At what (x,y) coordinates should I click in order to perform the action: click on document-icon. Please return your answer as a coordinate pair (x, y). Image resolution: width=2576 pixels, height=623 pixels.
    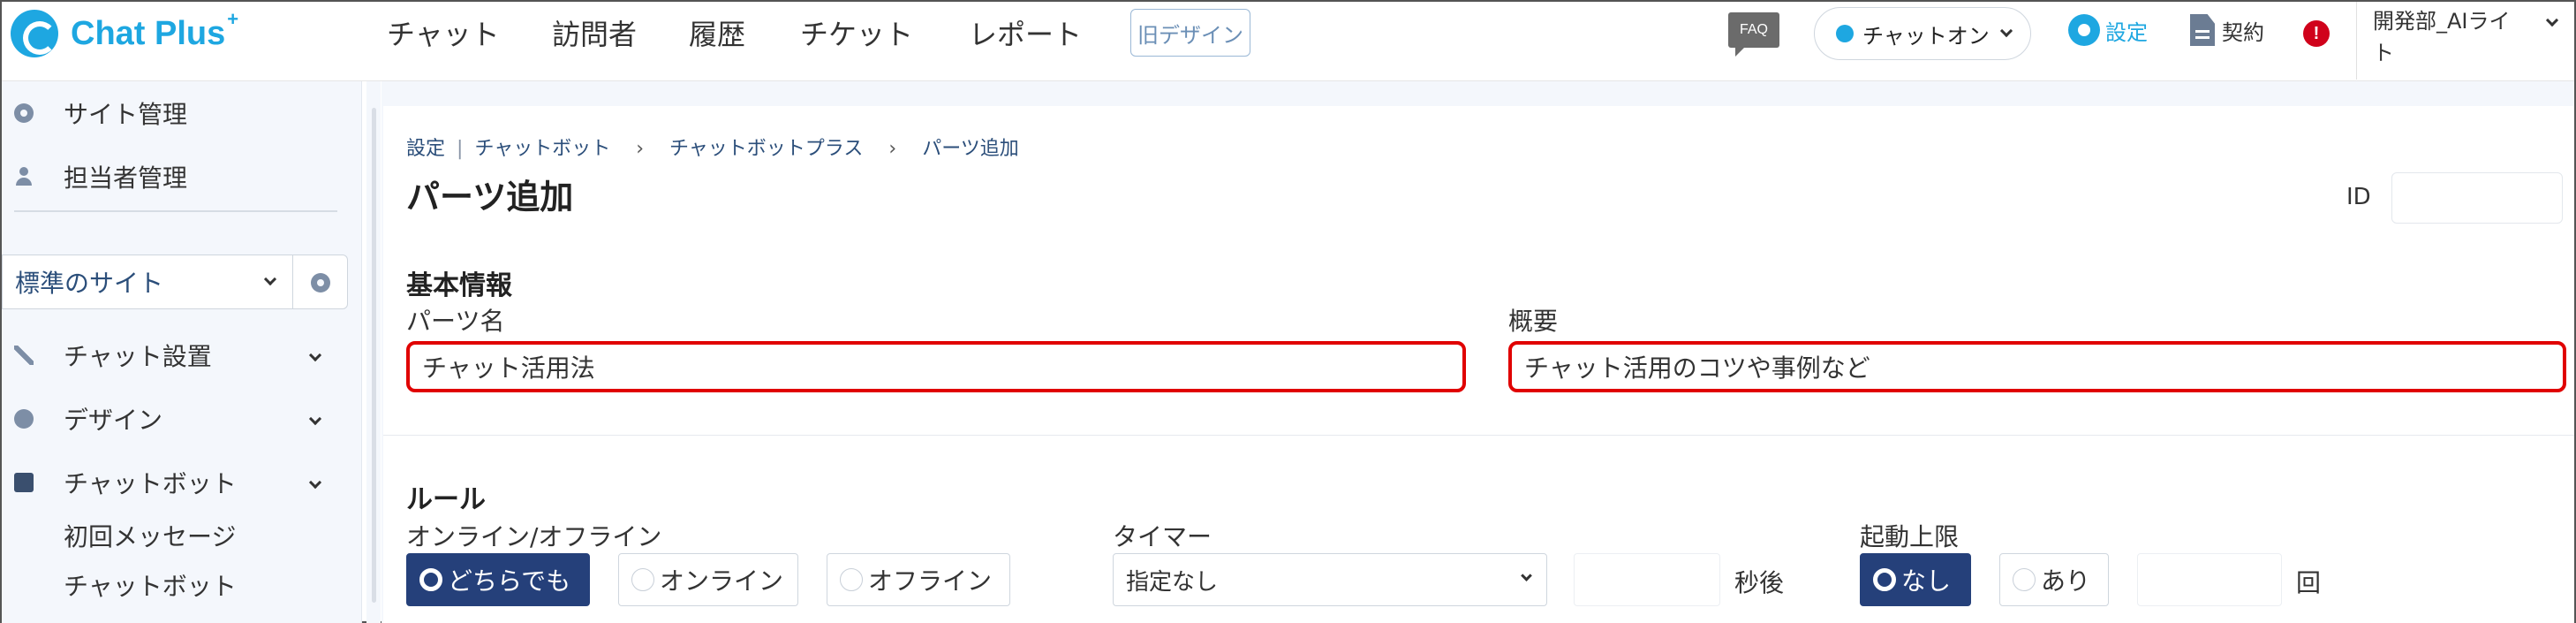
    Looking at the image, I should click on (2202, 30).